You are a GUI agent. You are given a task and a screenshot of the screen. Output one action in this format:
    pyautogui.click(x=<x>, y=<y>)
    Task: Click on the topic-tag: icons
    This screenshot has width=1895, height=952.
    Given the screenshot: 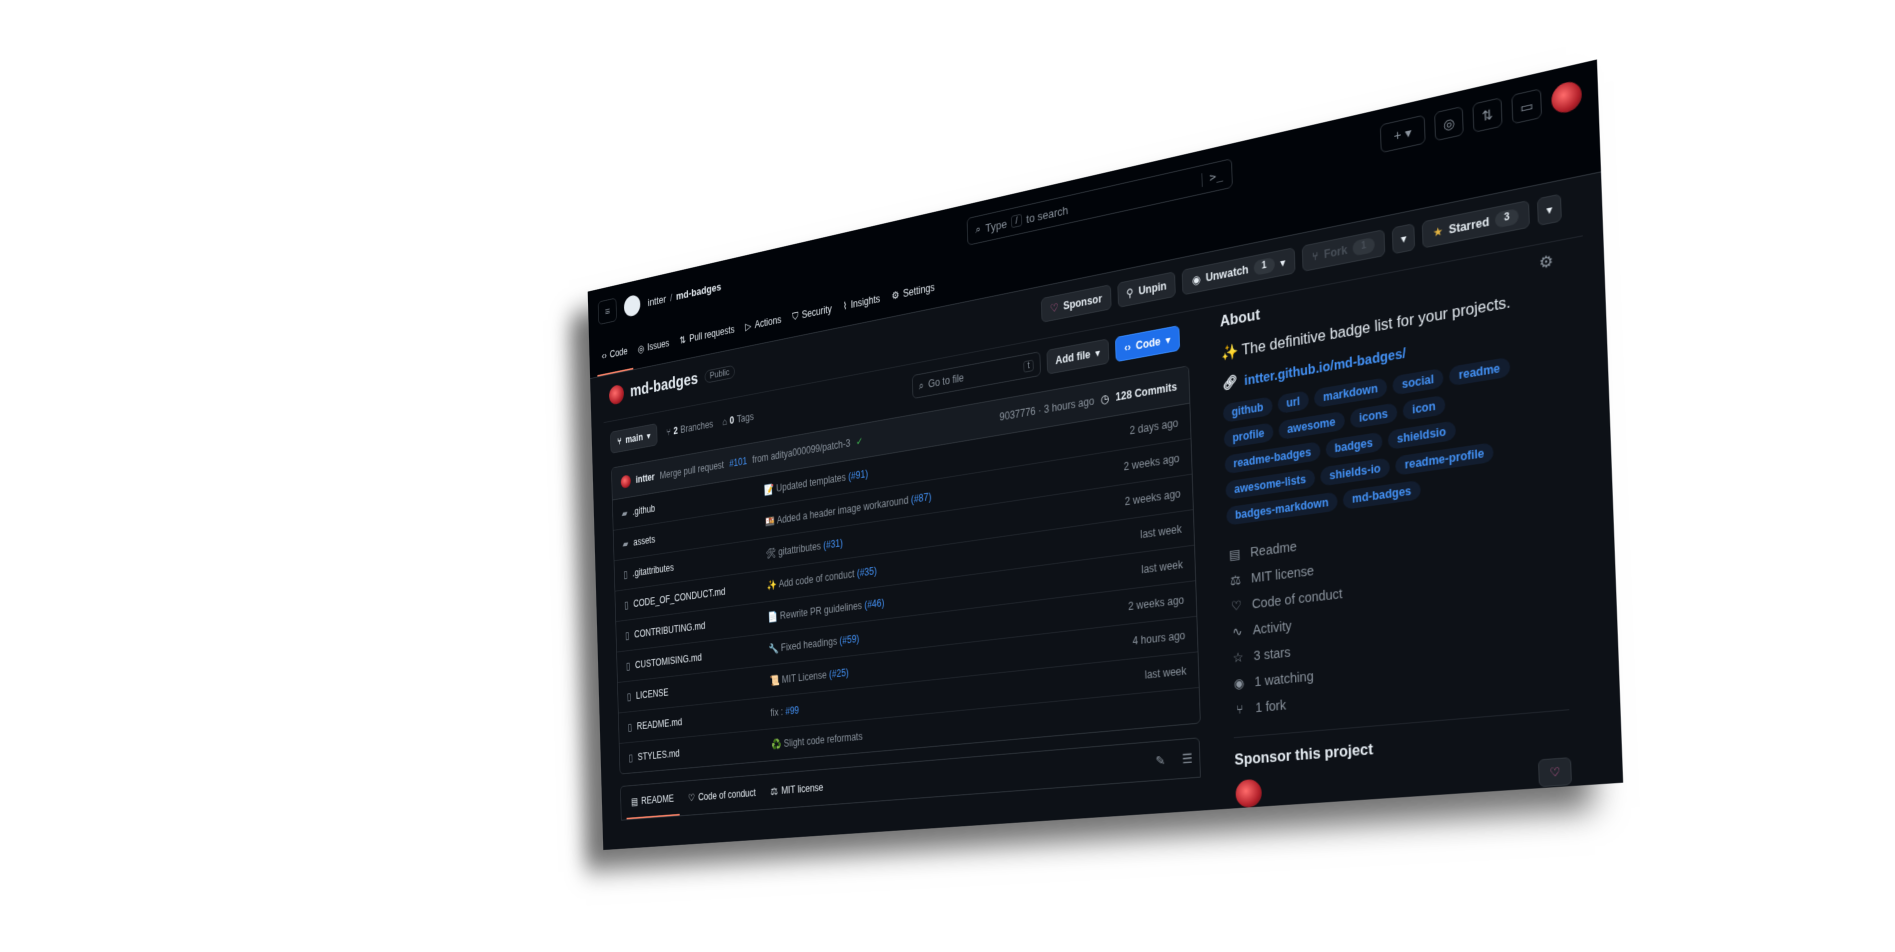 What is the action you would take?
    pyautogui.click(x=1374, y=416)
    